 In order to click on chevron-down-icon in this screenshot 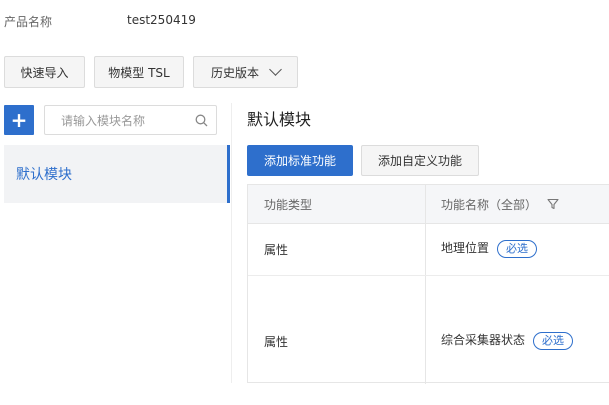, I will do `click(275, 69)`.